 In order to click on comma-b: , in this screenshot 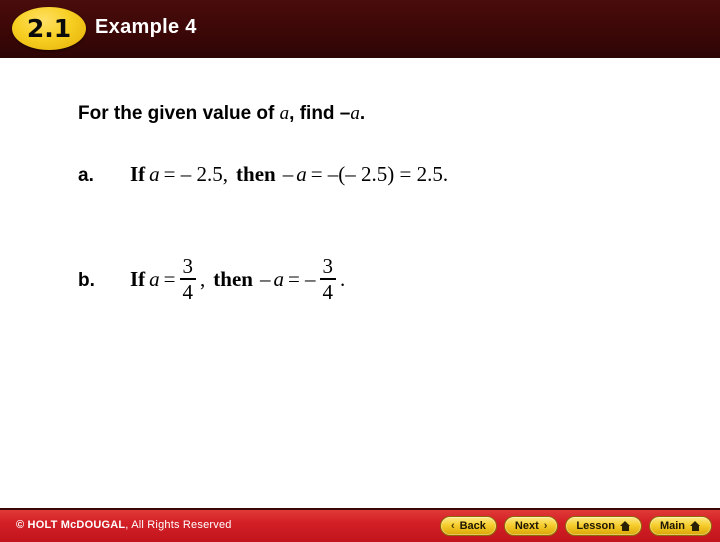, I will do `click(203, 279)`.